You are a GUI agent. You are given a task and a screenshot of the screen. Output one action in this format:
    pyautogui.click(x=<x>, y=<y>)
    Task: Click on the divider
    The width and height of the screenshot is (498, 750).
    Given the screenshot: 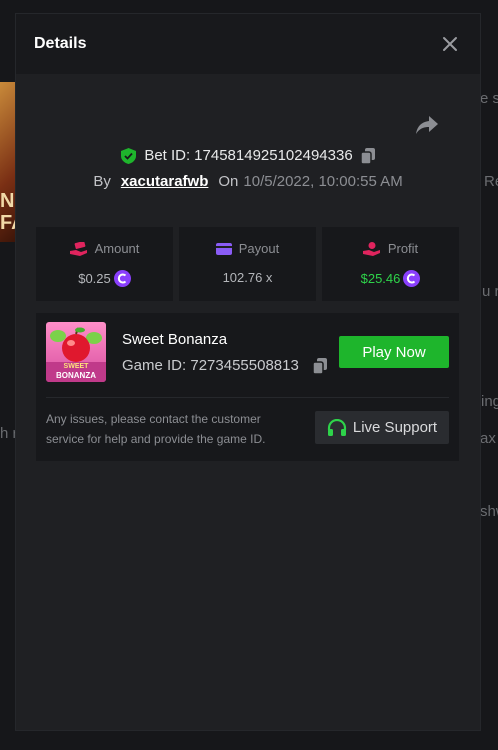 What is the action you would take?
    pyautogui.click(x=247, y=397)
    